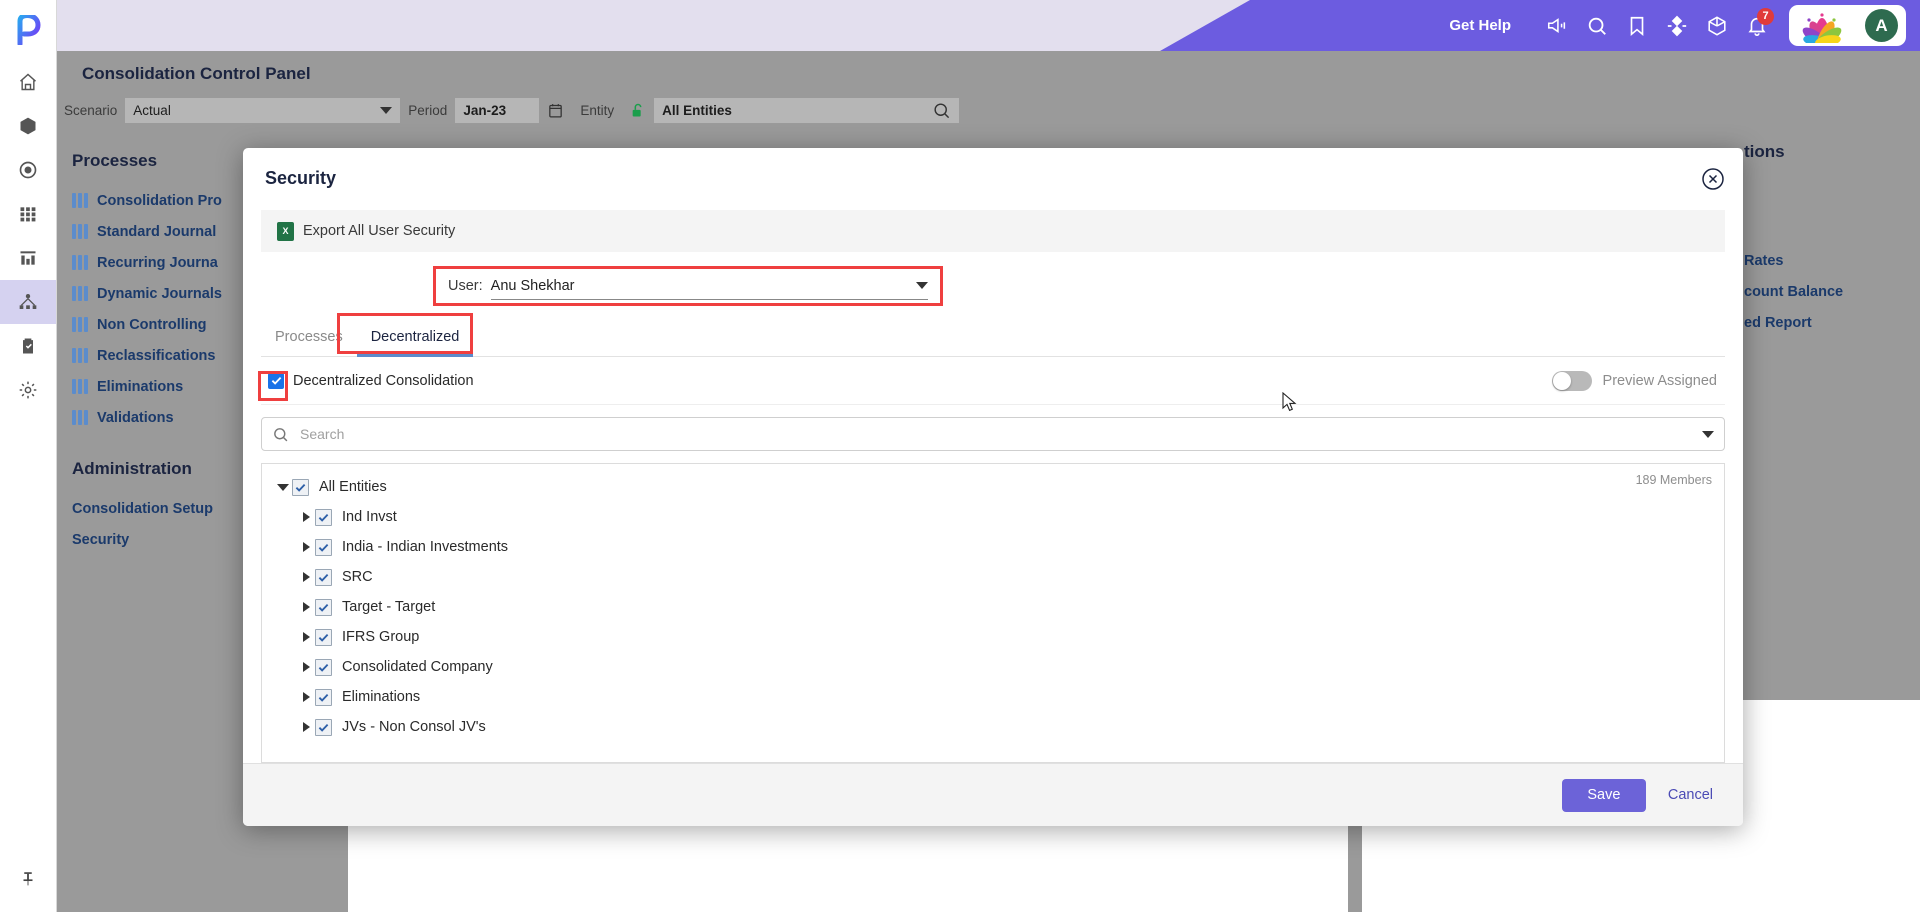 The width and height of the screenshot is (1920, 912). Describe the element at coordinates (28, 390) in the screenshot. I see `sidebar-item-settings` at that location.